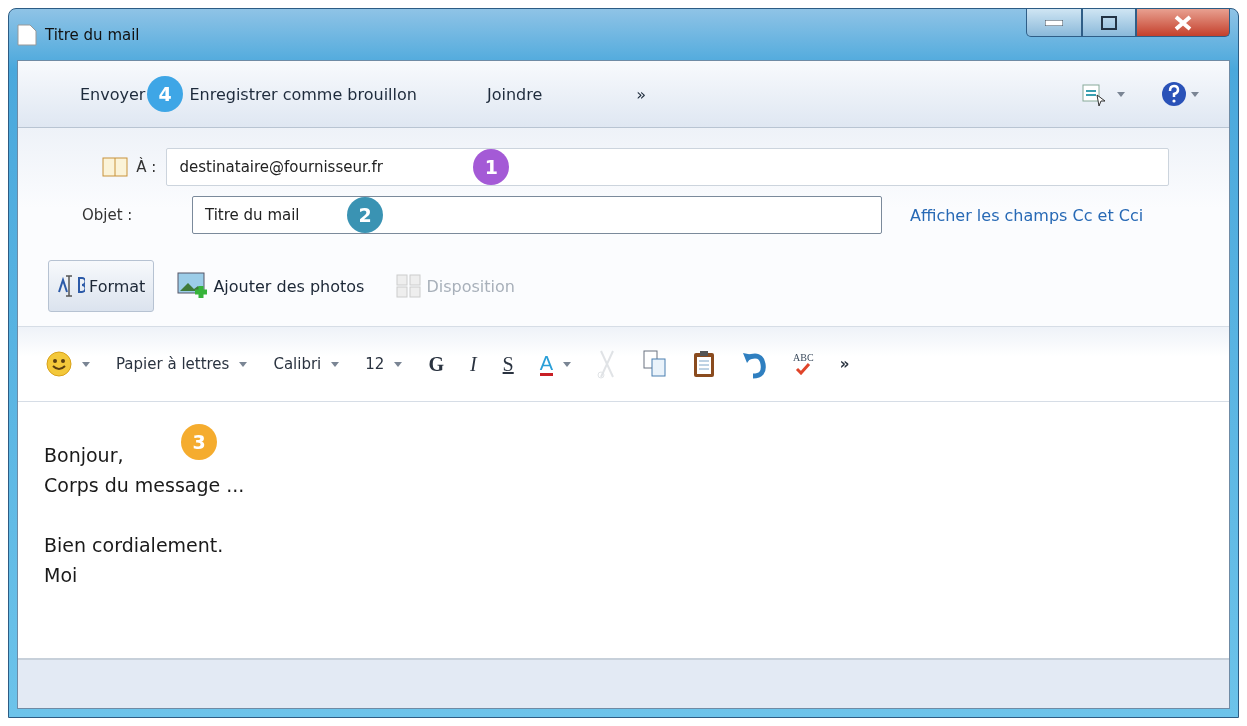 This screenshot has width=1247, height=726. What do you see at coordinates (101, 286) in the screenshot?
I see `action-button: Format` at bounding box center [101, 286].